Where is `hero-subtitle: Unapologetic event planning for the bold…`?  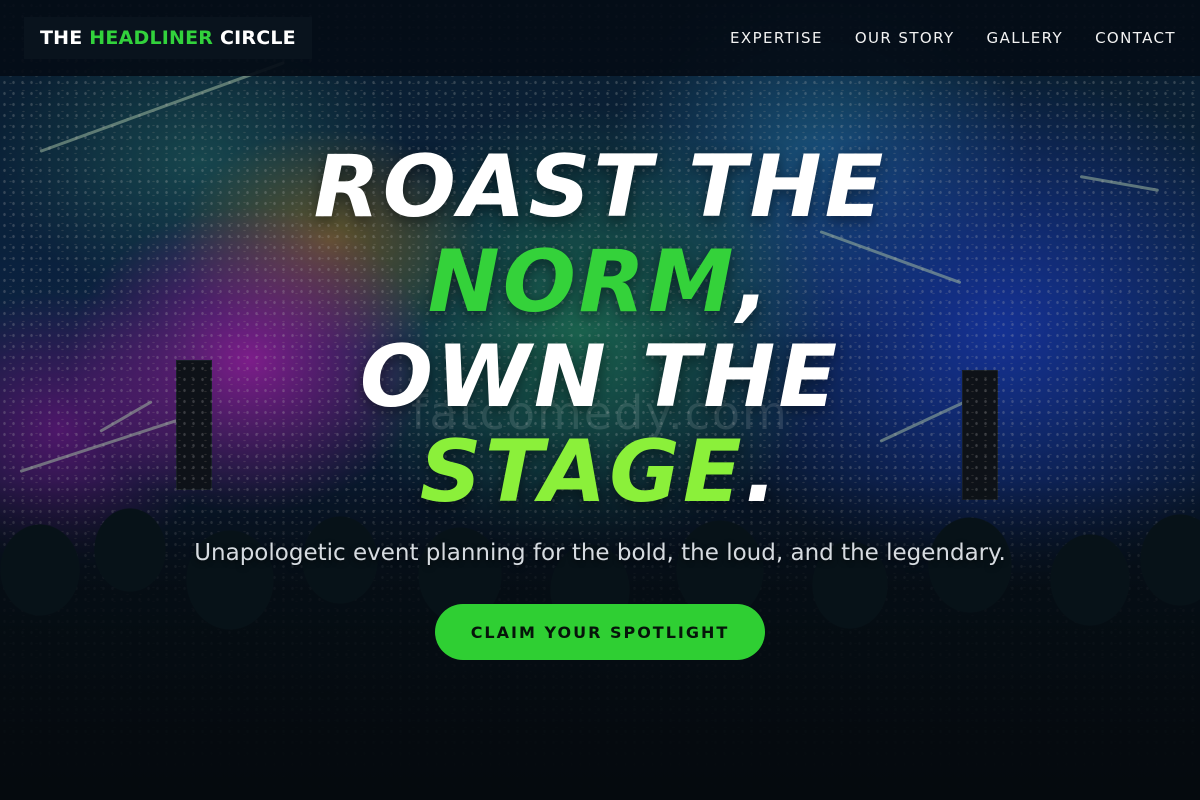 hero-subtitle: Unapologetic event planning for the bold… is located at coordinates (600, 553).